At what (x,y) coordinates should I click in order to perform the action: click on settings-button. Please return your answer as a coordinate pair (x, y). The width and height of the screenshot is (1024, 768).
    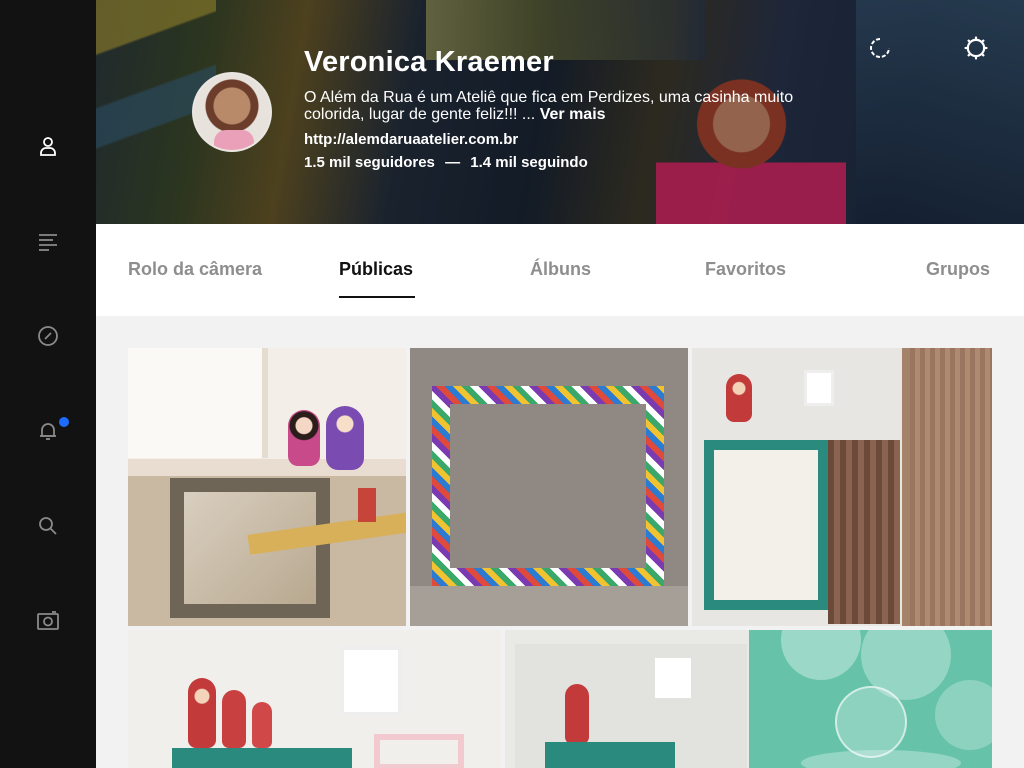
    Looking at the image, I should click on (976, 48).